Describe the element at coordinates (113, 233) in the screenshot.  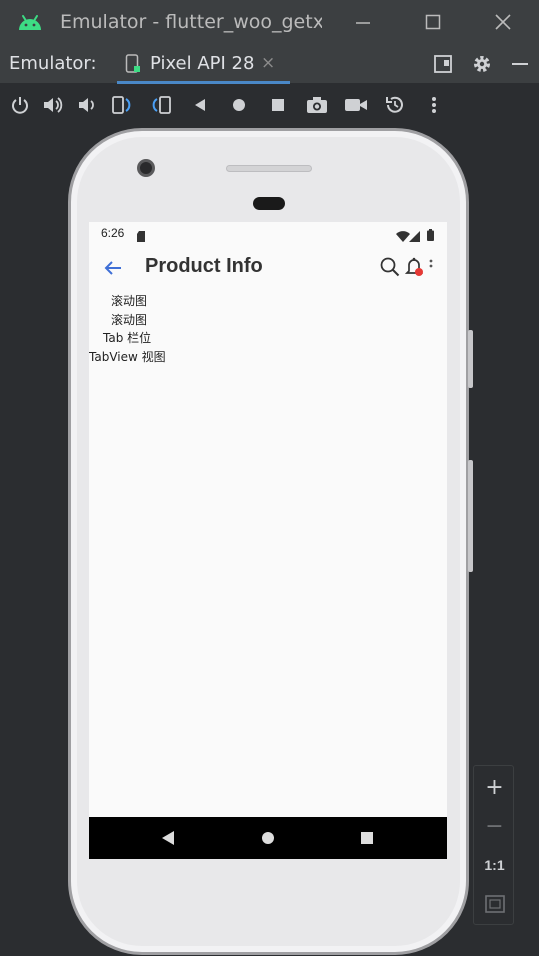
I see `status-time: 6:26` at that location.